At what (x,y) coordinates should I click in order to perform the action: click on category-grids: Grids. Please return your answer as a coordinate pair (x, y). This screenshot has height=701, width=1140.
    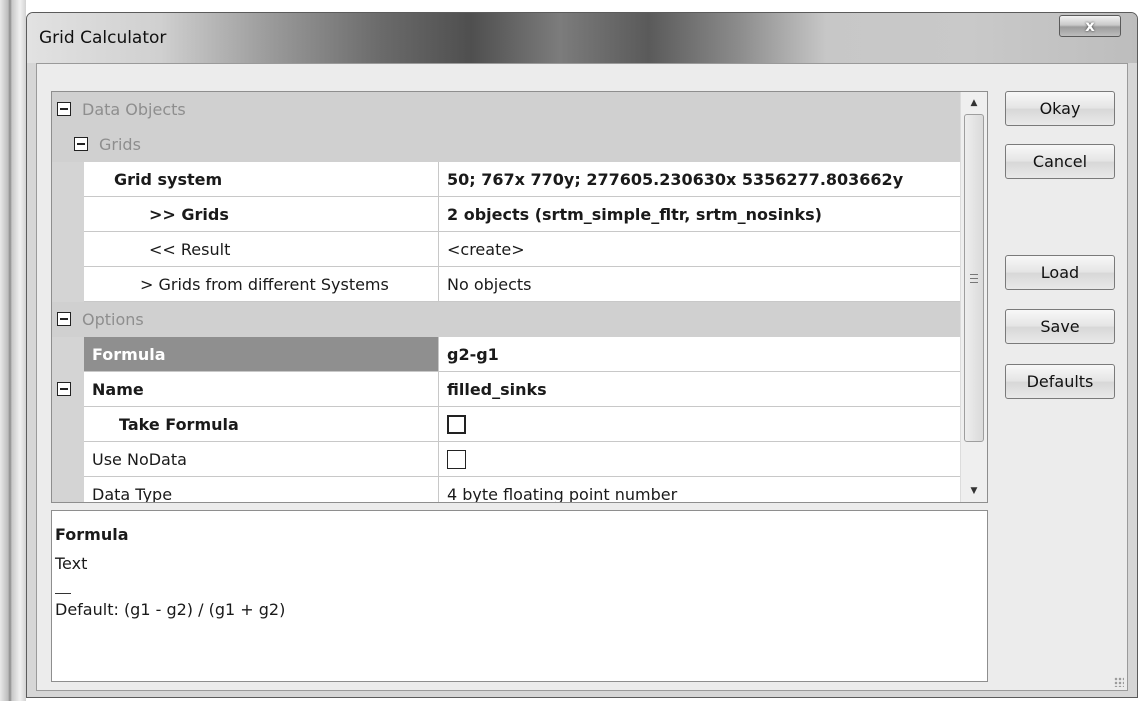
    Looking at the image, I should click on (506, 144).